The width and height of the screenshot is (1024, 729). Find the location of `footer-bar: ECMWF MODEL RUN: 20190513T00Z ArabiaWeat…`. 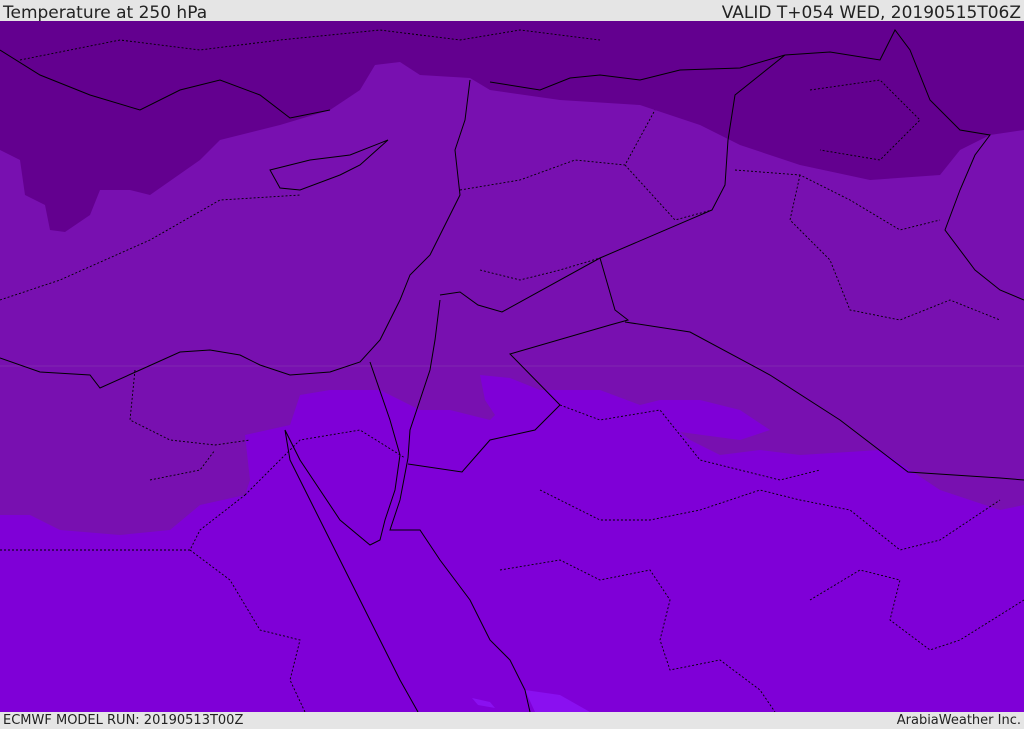

footer-bar: ECMWF MODEL RUN: 20190513T00Z ArabiaWeat… is located at coordinates (512, 720).